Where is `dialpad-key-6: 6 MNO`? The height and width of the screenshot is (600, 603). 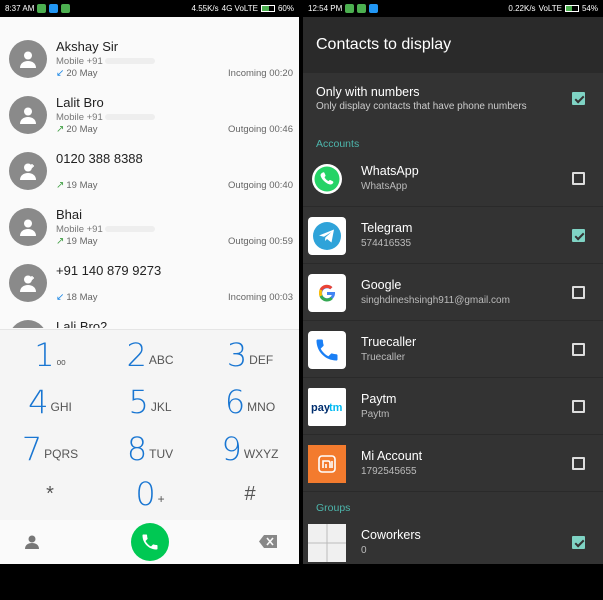 dialpad-key-6: 6 MNO is located at coordinates (249, 402).